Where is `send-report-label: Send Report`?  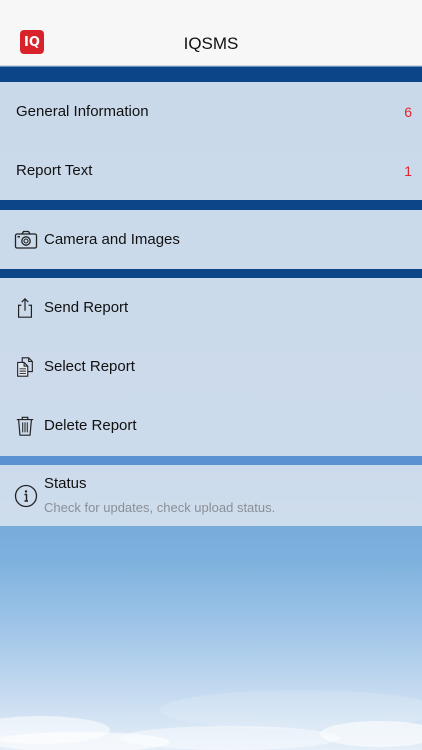
send-report-label: Send Report is located at coordinates (86, 307).